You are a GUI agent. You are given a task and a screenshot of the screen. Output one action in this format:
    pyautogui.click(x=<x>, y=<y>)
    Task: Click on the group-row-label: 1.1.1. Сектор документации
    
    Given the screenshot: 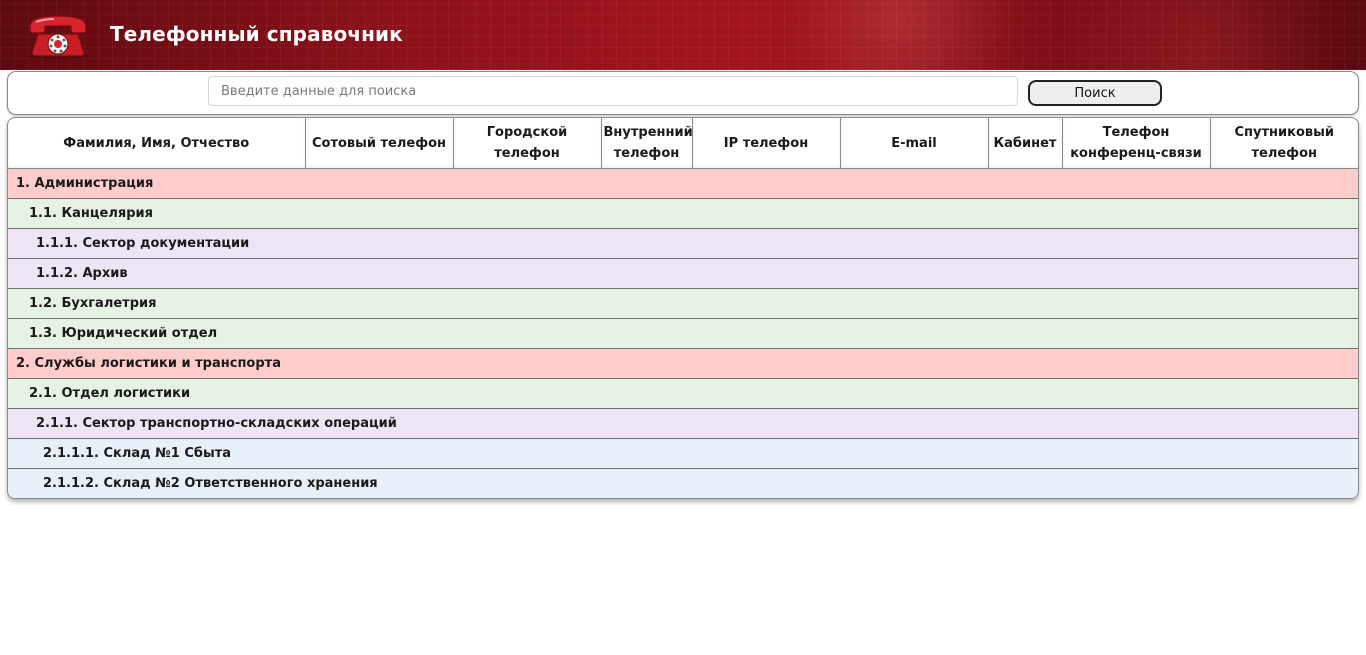 What is the action you would take?
    pyautogui.click(x=683, y=243)
    